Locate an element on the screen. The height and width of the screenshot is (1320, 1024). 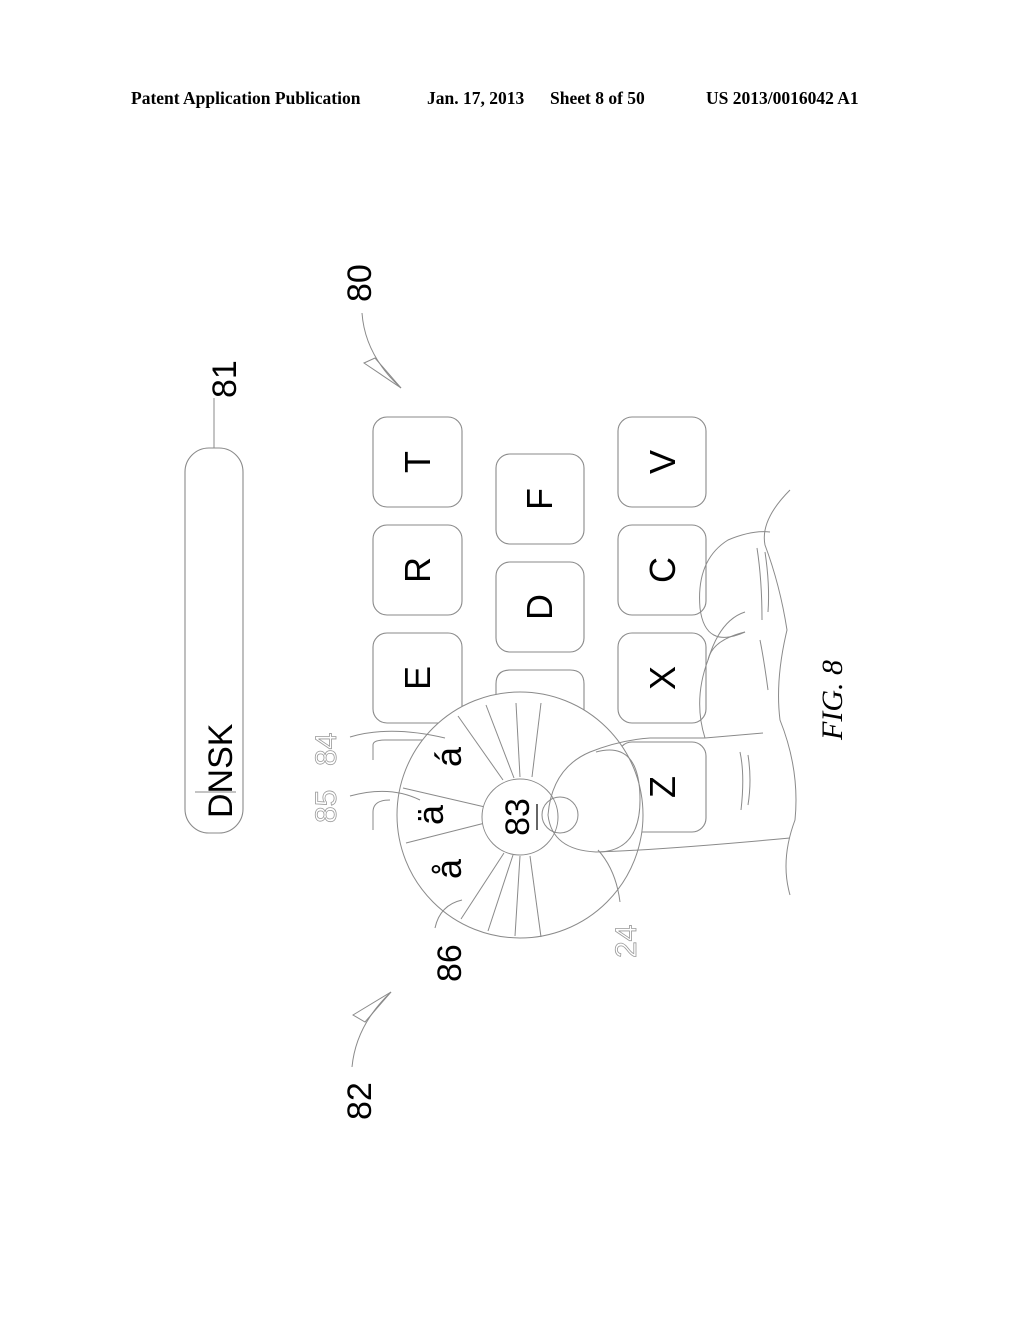
key-e: E is located at coordinates (417, 678).